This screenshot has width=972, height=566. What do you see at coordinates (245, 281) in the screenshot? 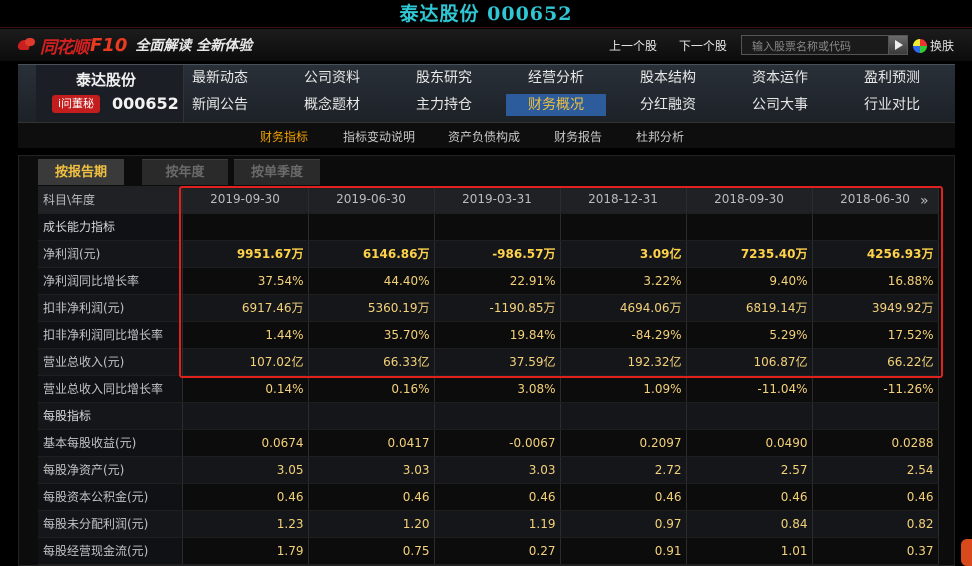
I see `table-cell: 37.54%` at bounding box center [245, 281].